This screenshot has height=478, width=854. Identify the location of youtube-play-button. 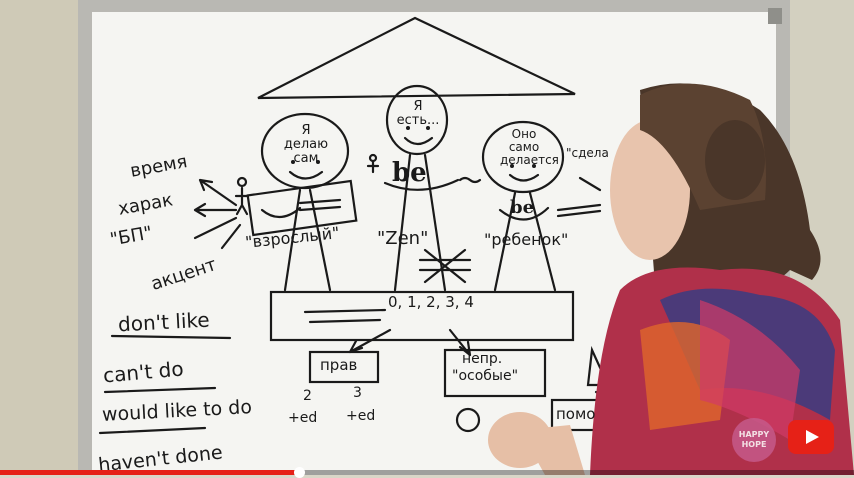
(811, 437).